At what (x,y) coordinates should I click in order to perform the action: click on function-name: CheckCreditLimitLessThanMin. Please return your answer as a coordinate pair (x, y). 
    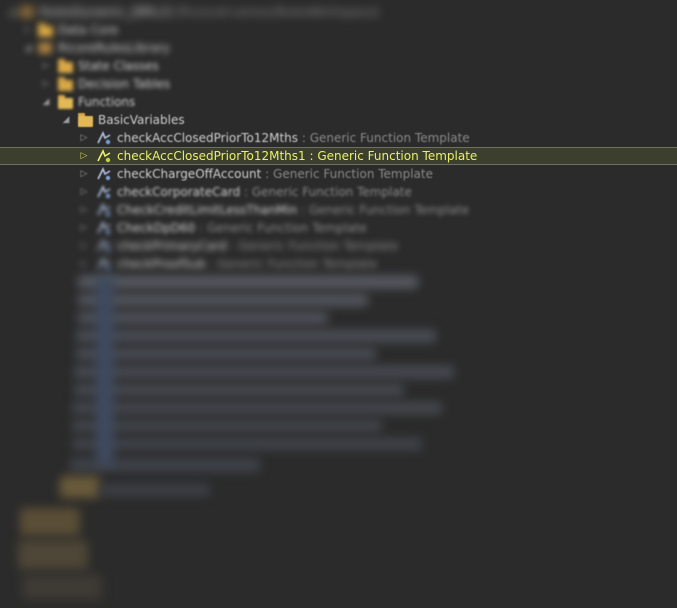
    Looking at the image, I should click on (207, 210).